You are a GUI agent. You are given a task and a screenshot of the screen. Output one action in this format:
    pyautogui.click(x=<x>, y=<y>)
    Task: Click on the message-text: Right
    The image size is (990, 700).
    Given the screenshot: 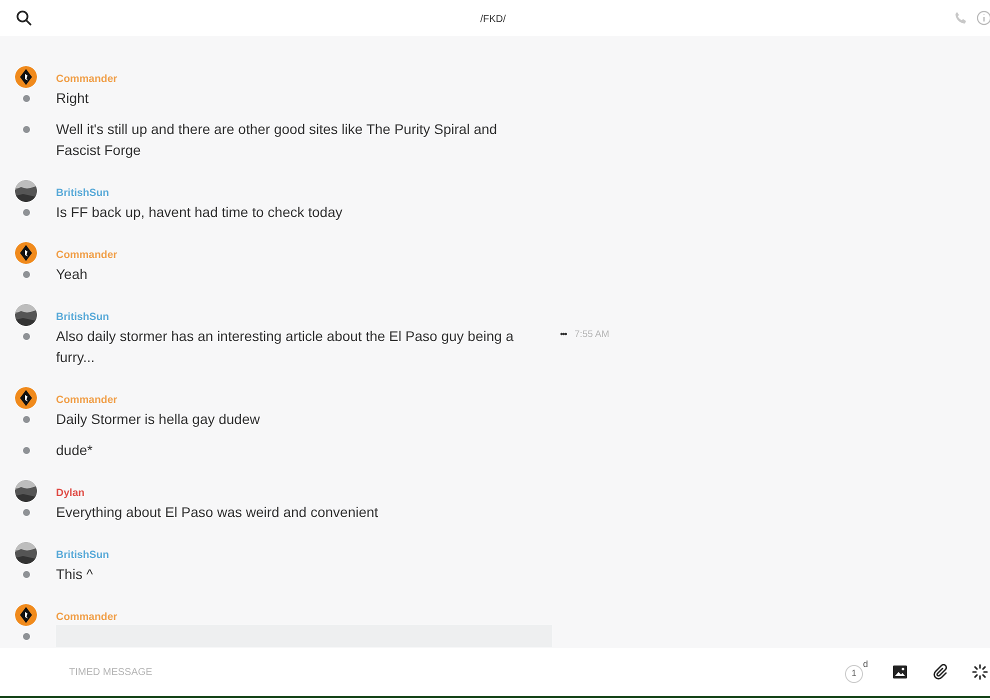 What is the action you would take?
    pyautogui.click(x=73, y=98)
    